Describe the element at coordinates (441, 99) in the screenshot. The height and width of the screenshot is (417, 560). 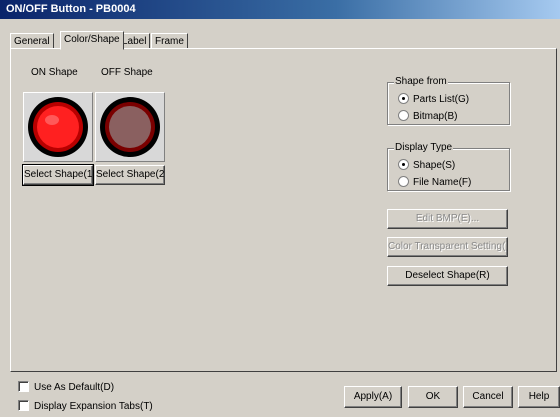
I see `radio-label: Parts List(G)` at that location.